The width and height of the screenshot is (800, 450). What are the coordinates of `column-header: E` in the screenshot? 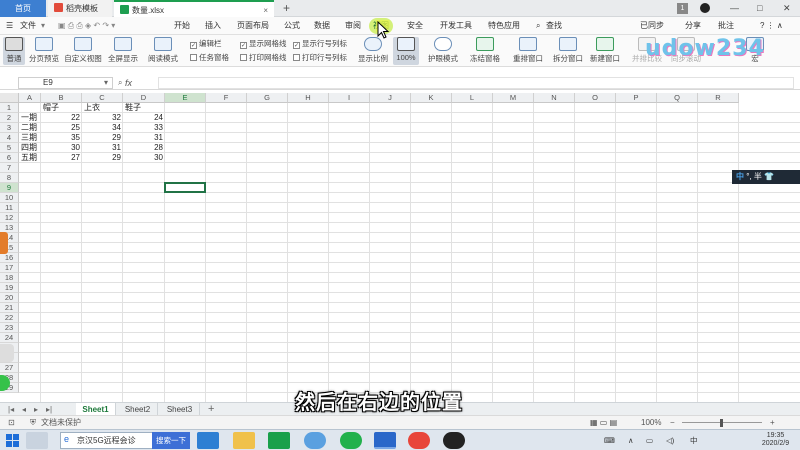 It's located at (185, 98).